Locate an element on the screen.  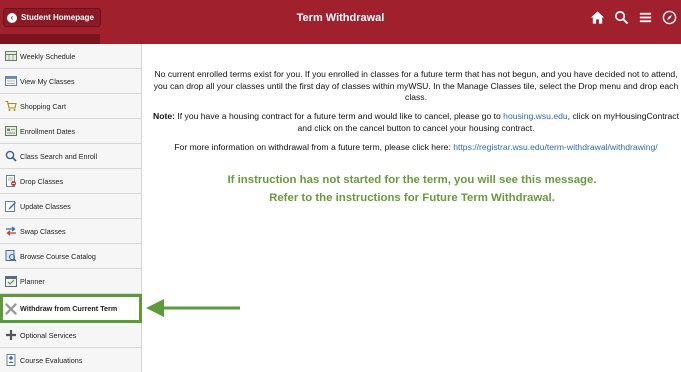
sidebar-item-planner: Planner is located at coordinates (71, 281).